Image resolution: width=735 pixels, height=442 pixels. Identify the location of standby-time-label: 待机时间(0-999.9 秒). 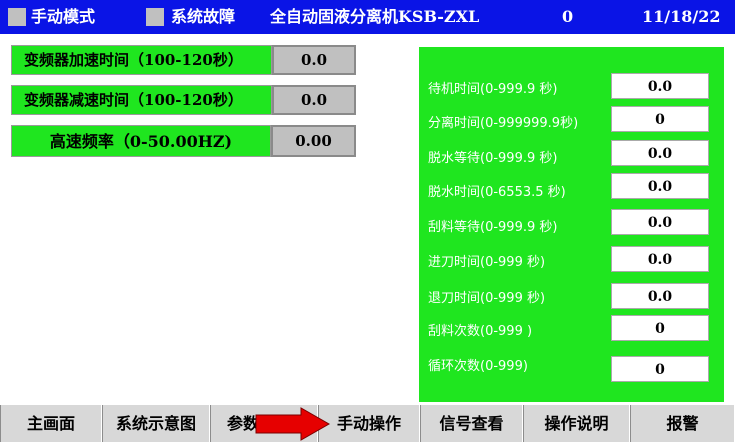
(493, 89).